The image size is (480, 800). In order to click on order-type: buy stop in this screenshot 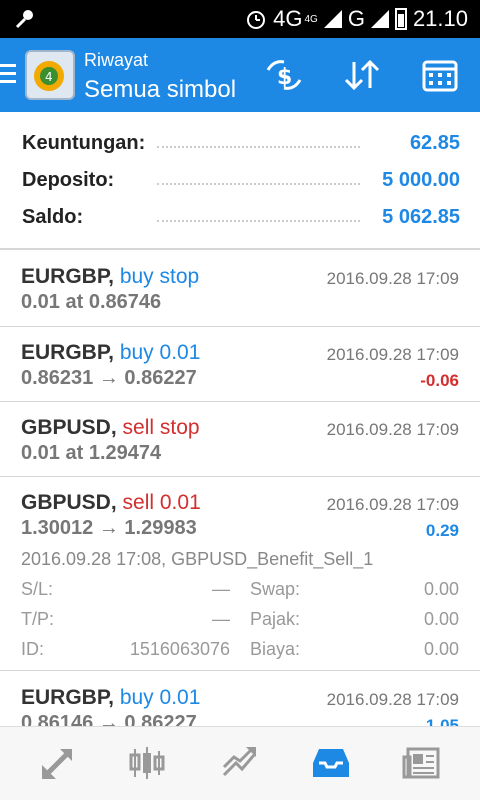, I will do `click(159, 276)`.